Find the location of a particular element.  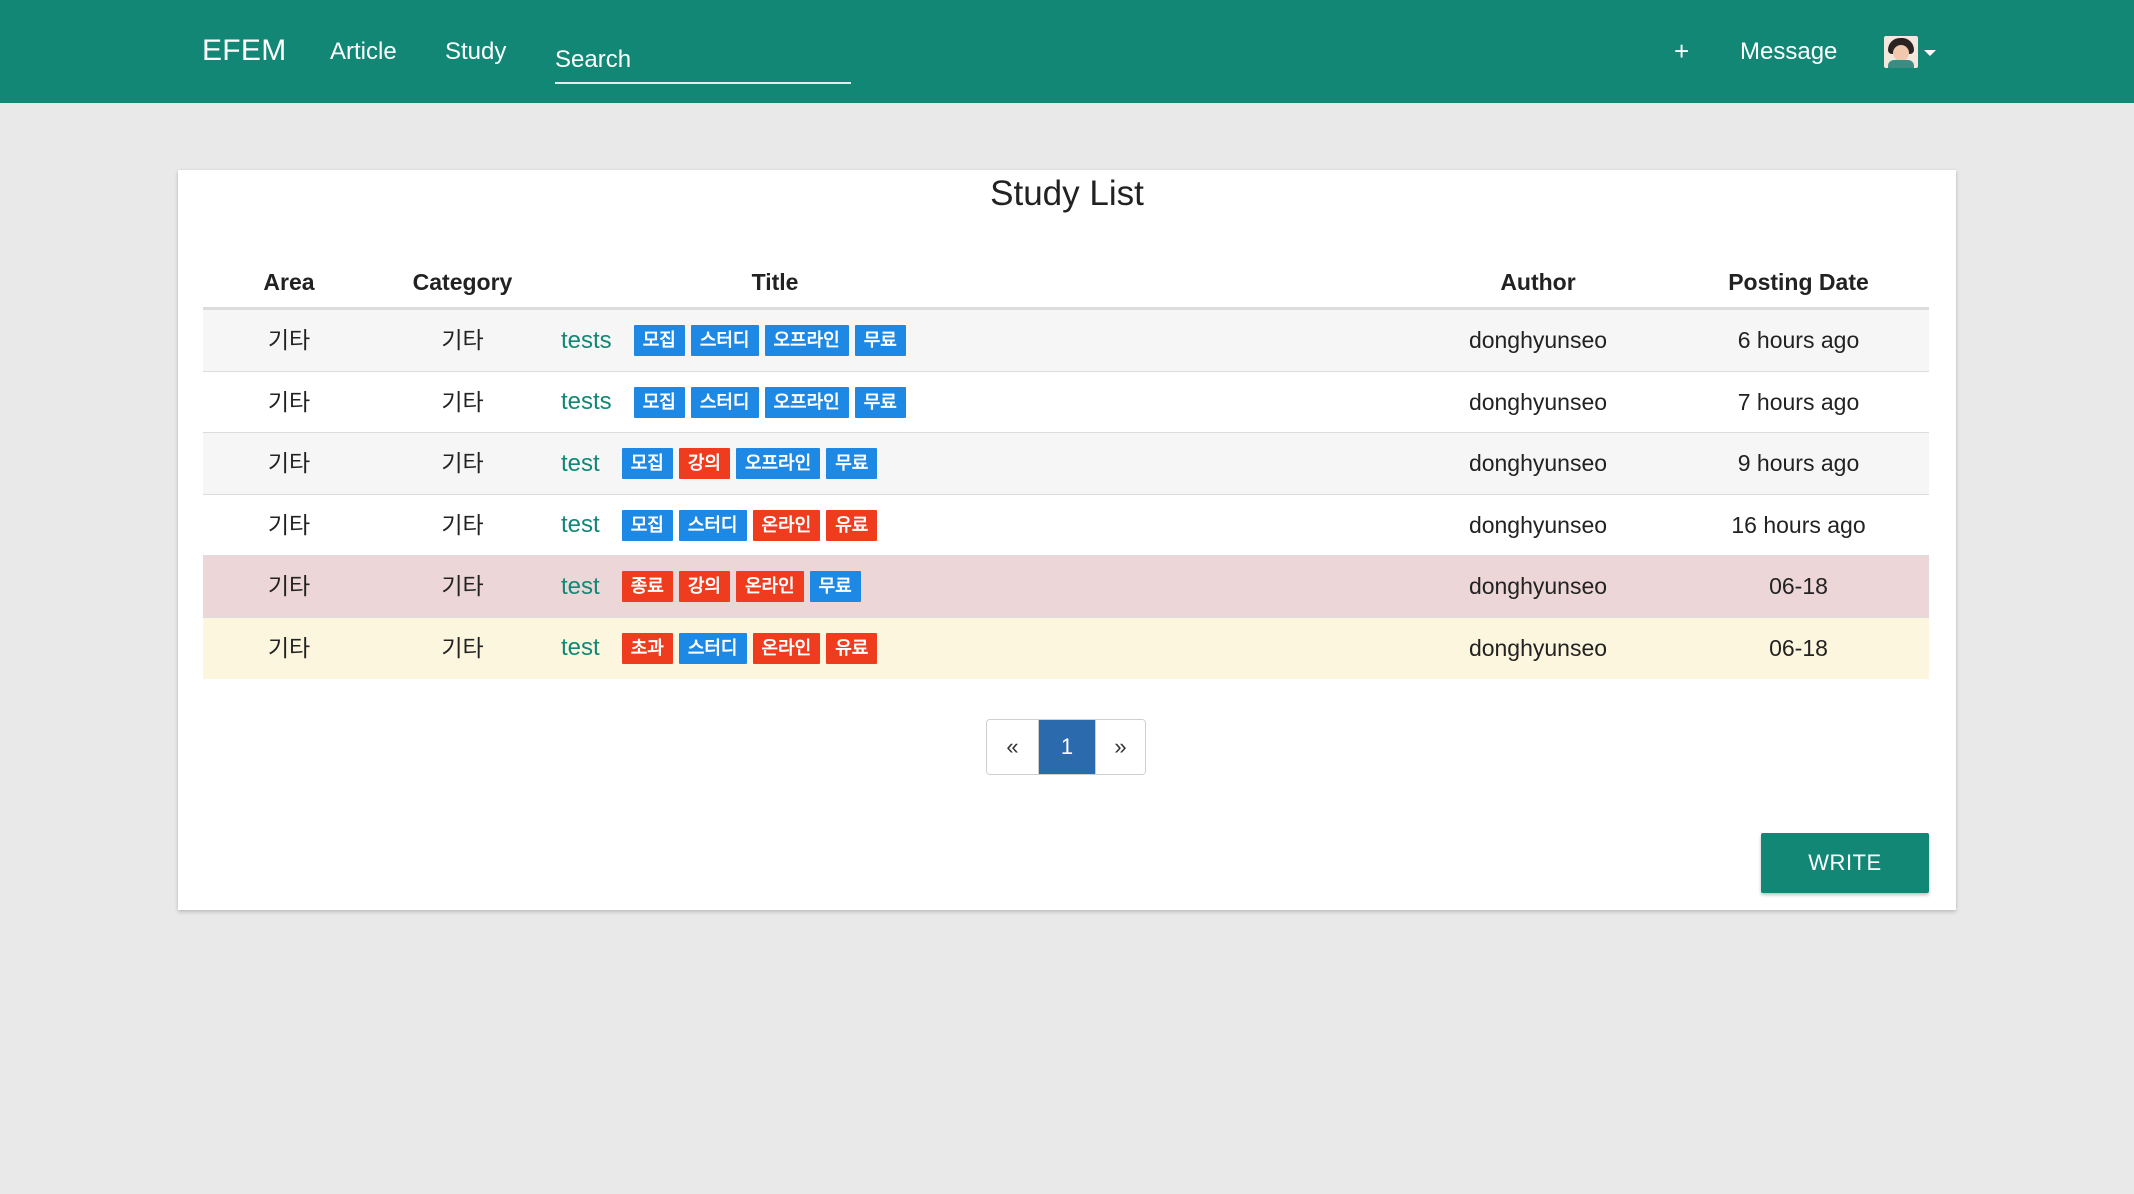

posting-date-cell: 6 hours ago is located at coordinates (1798, 340).